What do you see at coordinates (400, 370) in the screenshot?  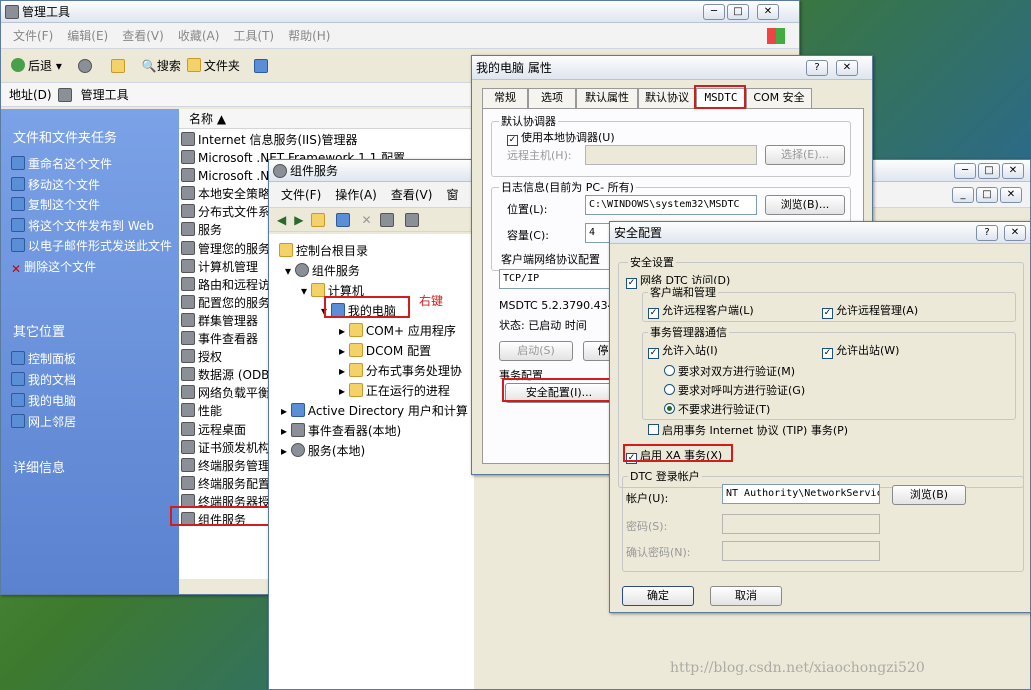 I see `tree-dtc: ▸ 分布式事务处理协` at bounding box center [400, 370].